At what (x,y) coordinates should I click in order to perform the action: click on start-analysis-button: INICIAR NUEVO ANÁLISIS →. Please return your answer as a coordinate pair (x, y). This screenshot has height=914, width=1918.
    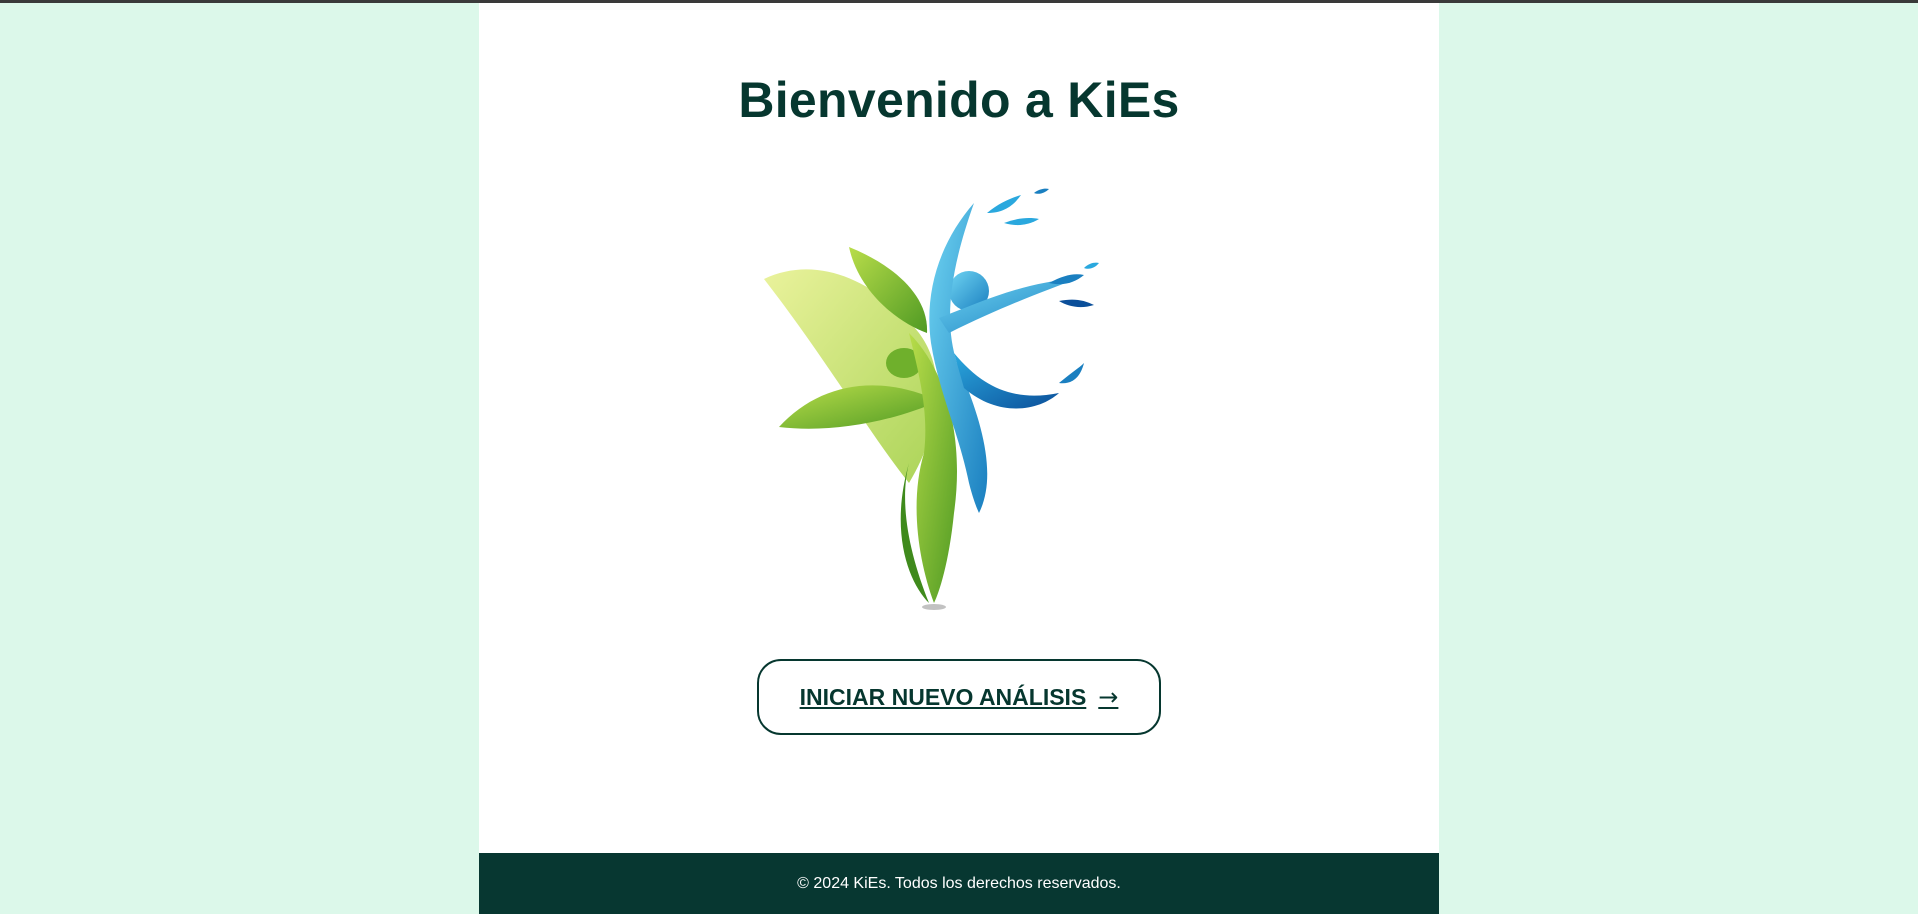
    Looking at the image, I should click on (959, 697).